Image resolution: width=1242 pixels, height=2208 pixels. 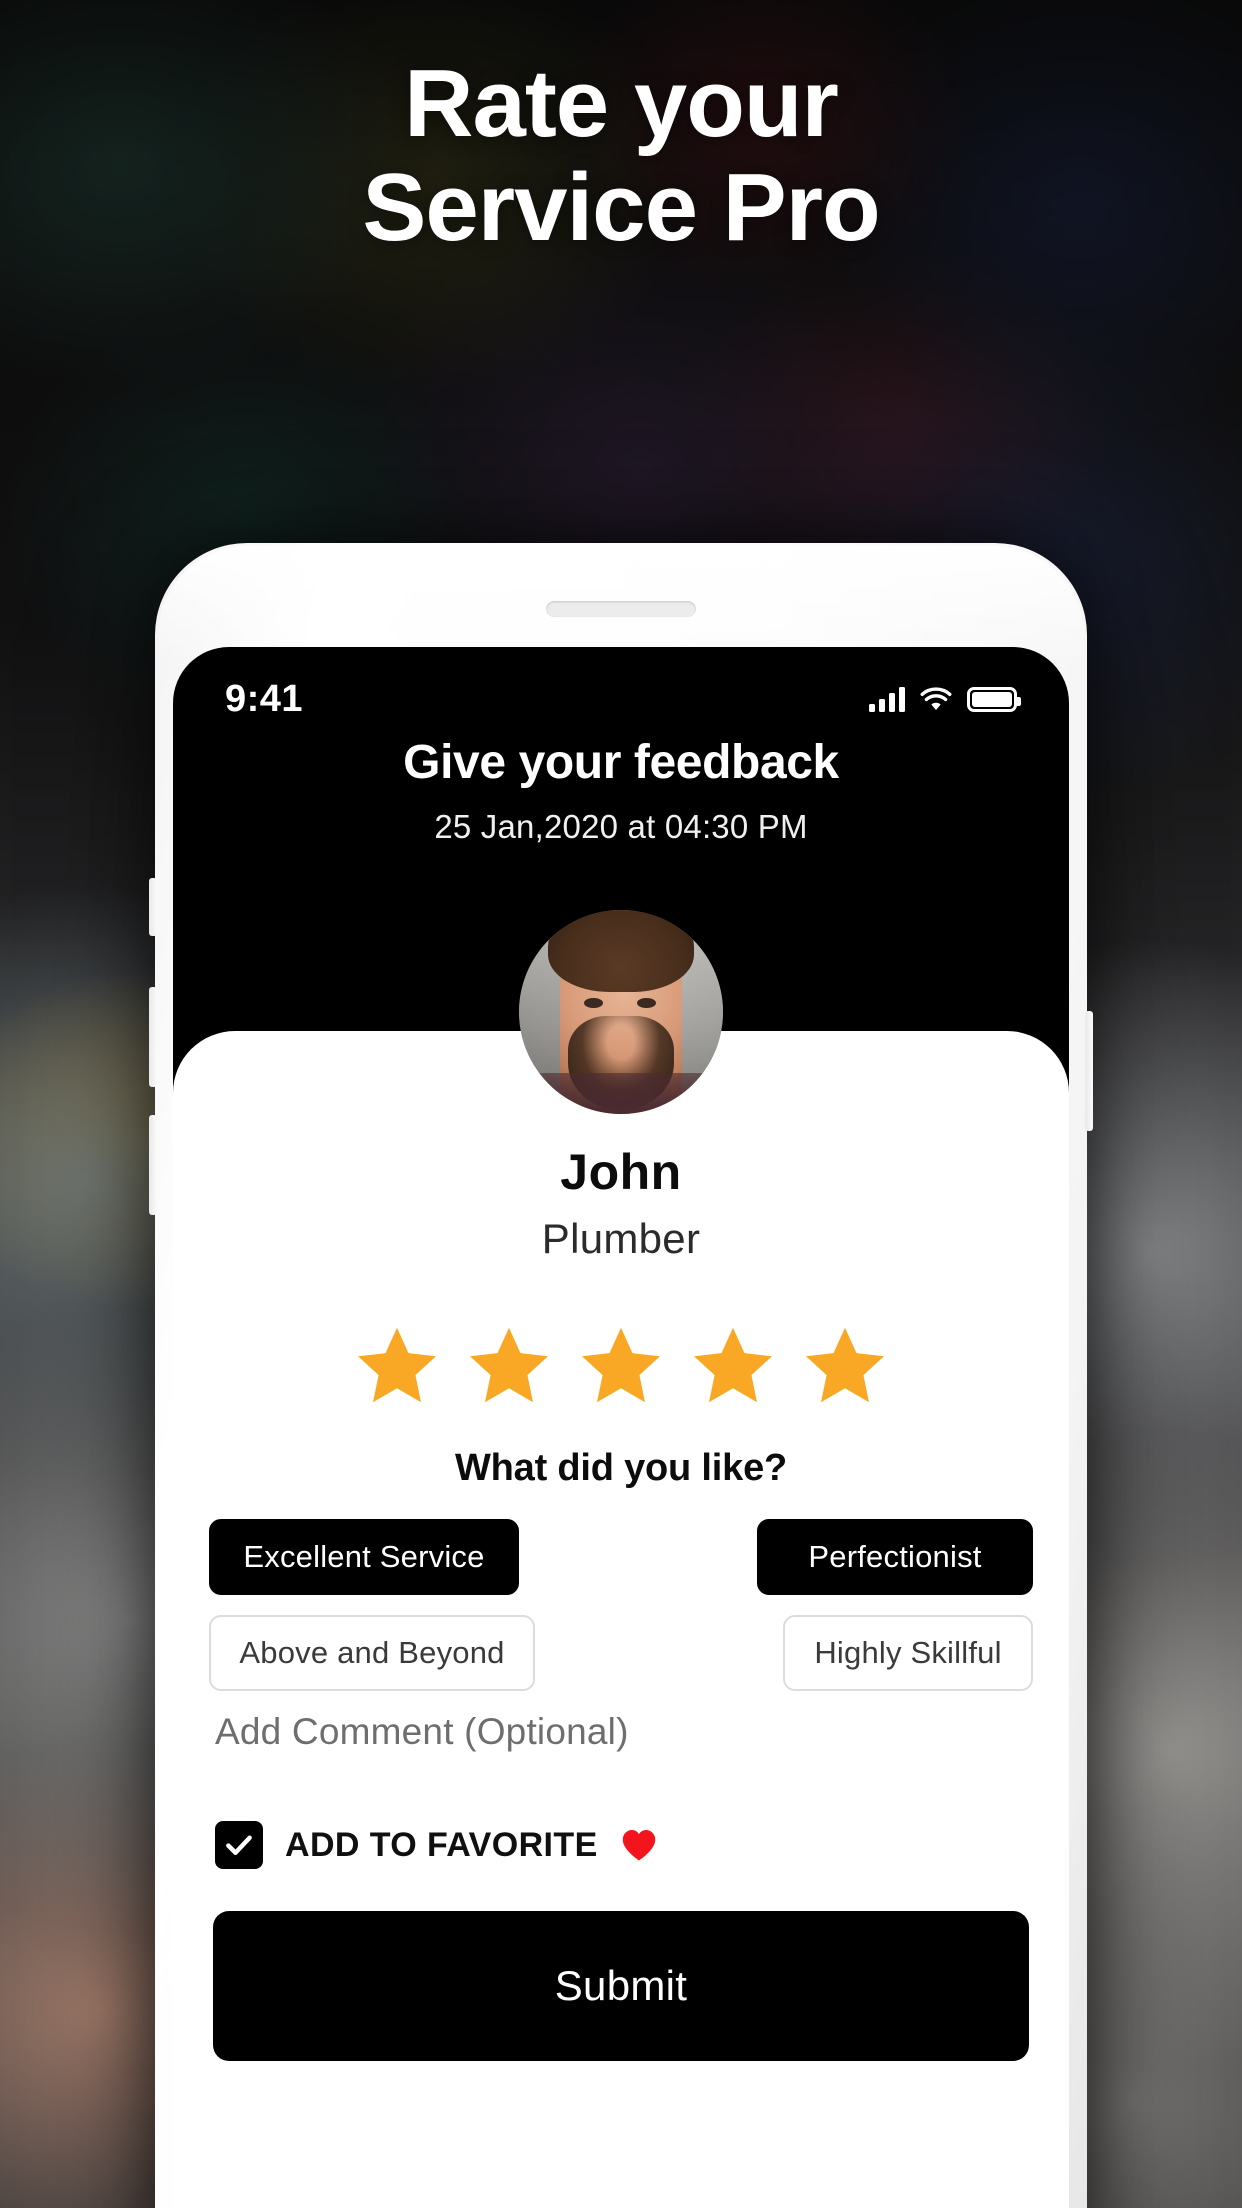 What do you see at coordinates (153, 1037) in the screenshot?
I see `volume-up-button` at bounding box center [153, 1037].